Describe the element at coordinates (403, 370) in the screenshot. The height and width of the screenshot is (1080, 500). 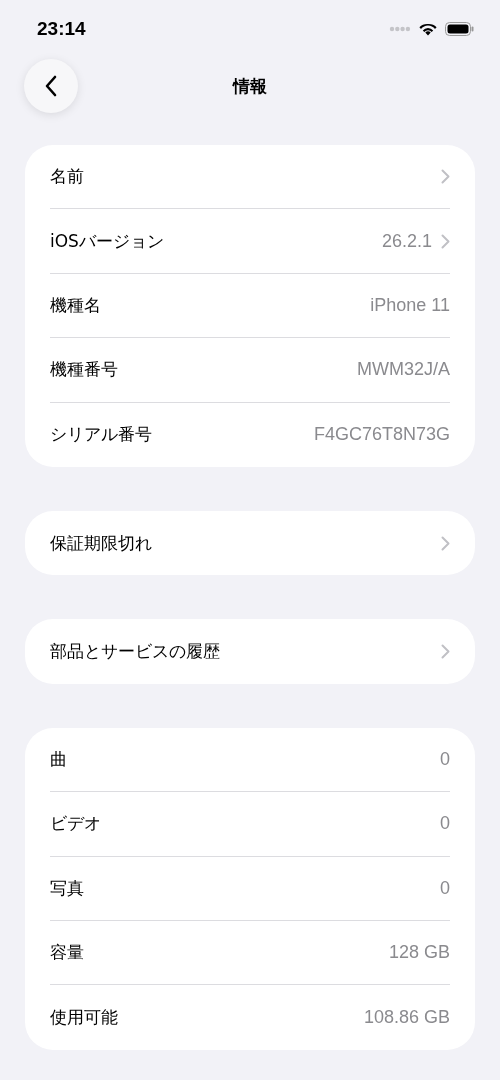
I see `row-value: MWM32J/A` at that location.